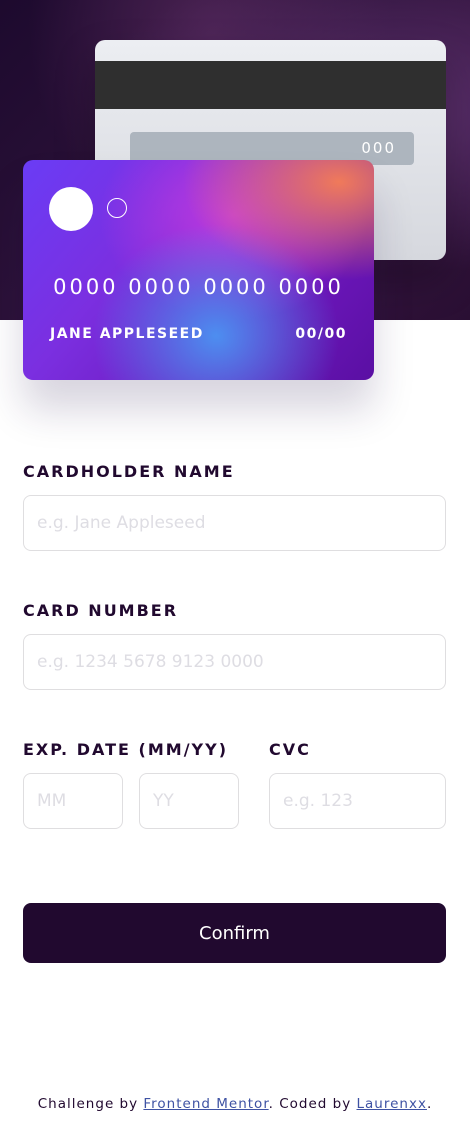  Describe the element at coordinates (321, 334) in the screenshot. I see `card-expiry-display: 00/00` at that location.